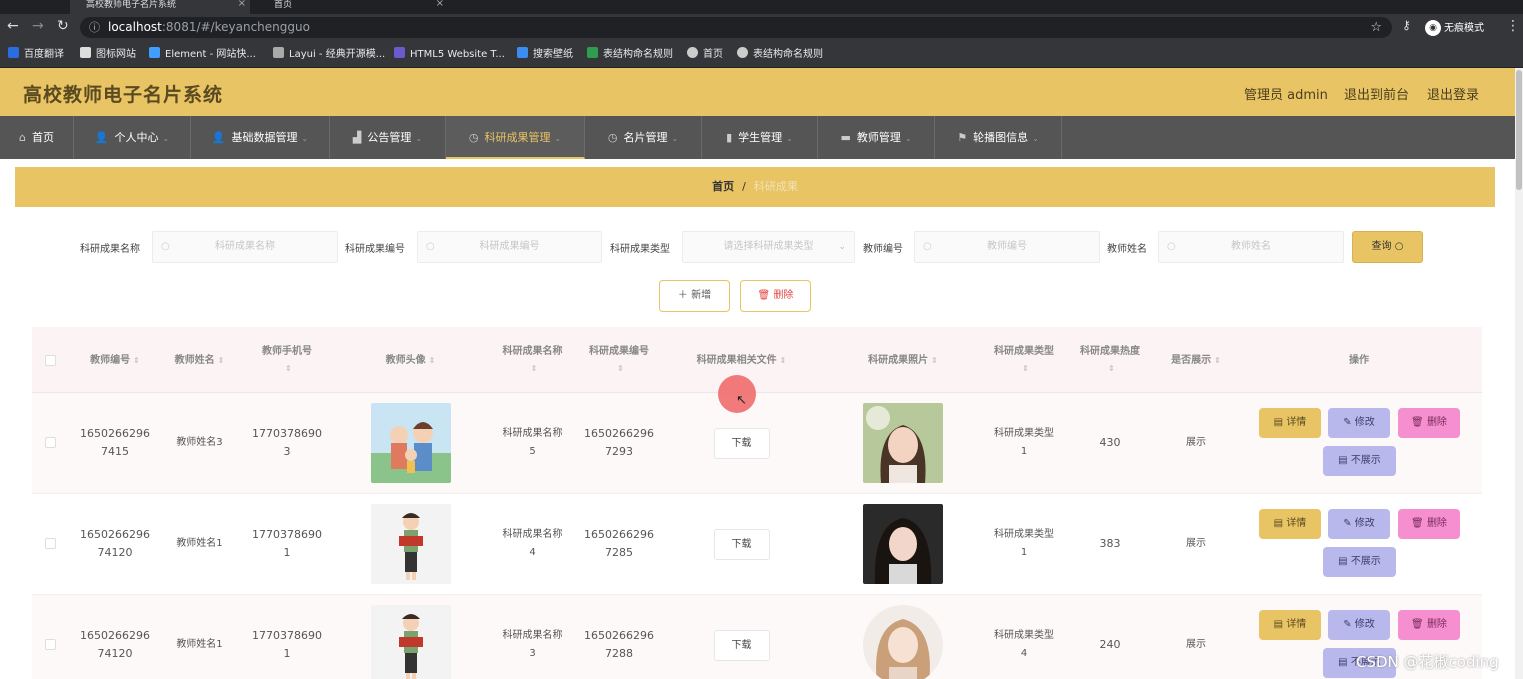 Image resolution: width=1523 pixels, height=679 pixels. I want to click on col-photo: 科研成果照片⇕, so click(903, 360).